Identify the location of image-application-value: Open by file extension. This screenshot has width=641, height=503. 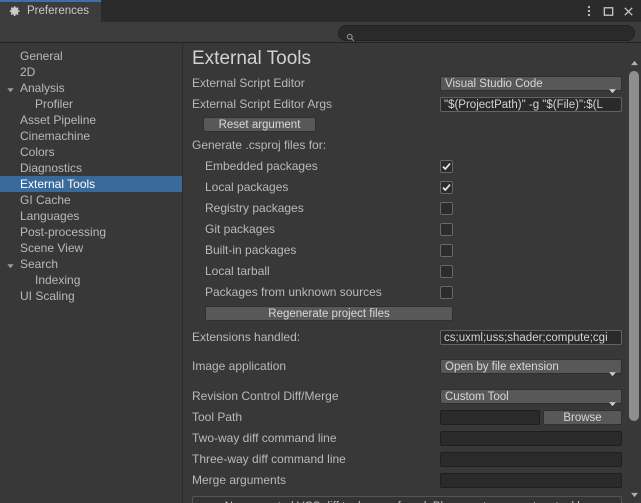
(502, 366).